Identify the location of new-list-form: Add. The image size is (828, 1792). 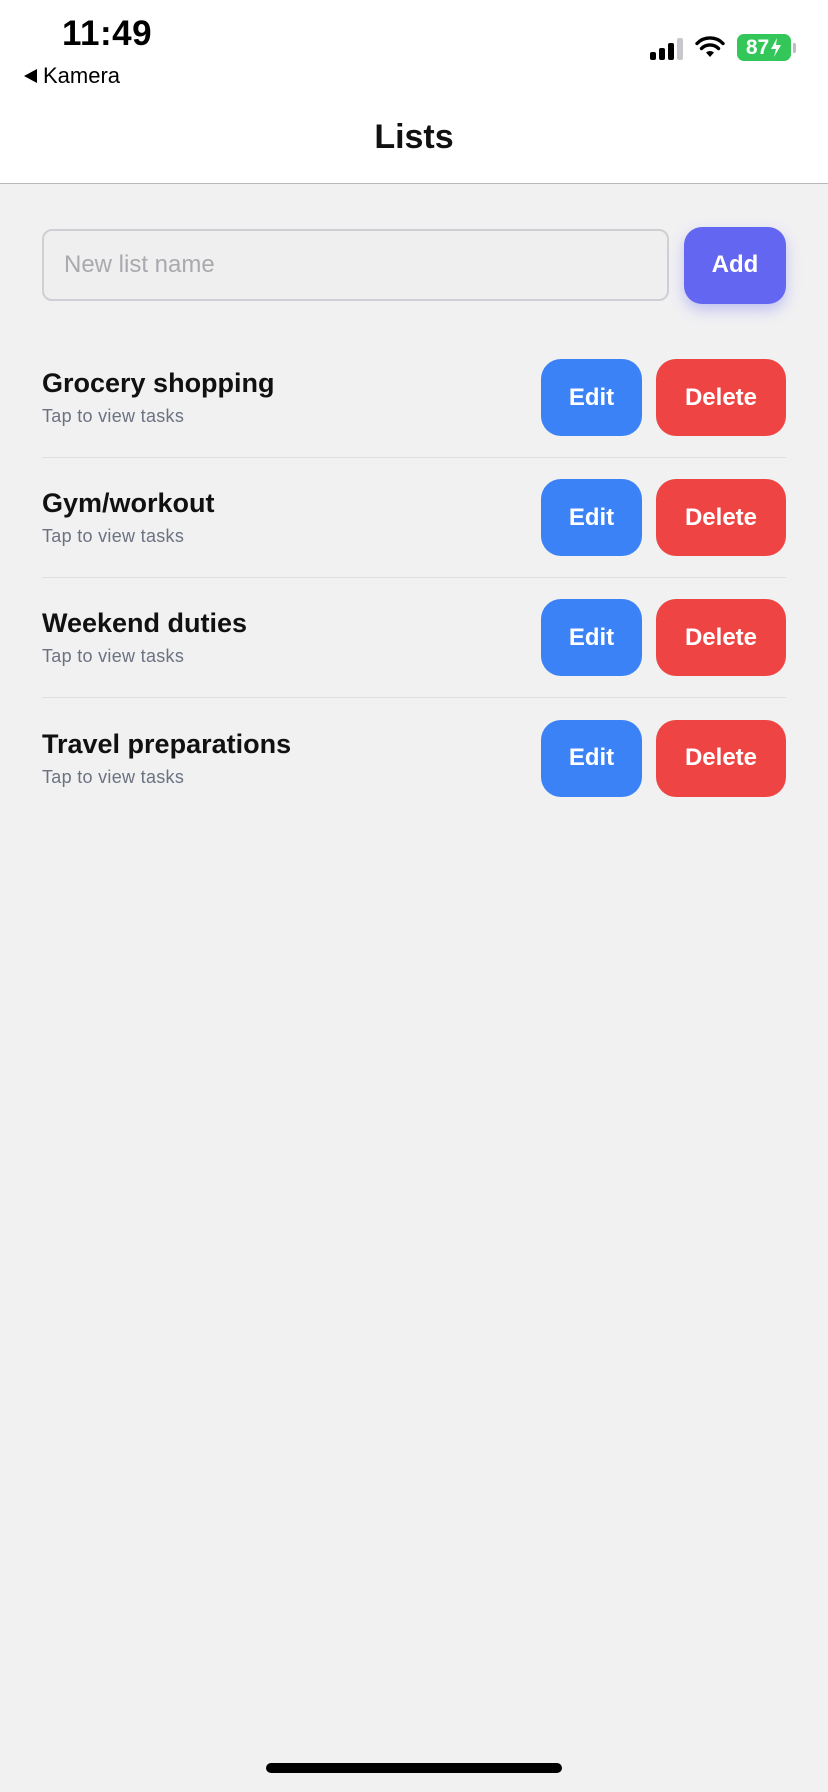
(414, 265).